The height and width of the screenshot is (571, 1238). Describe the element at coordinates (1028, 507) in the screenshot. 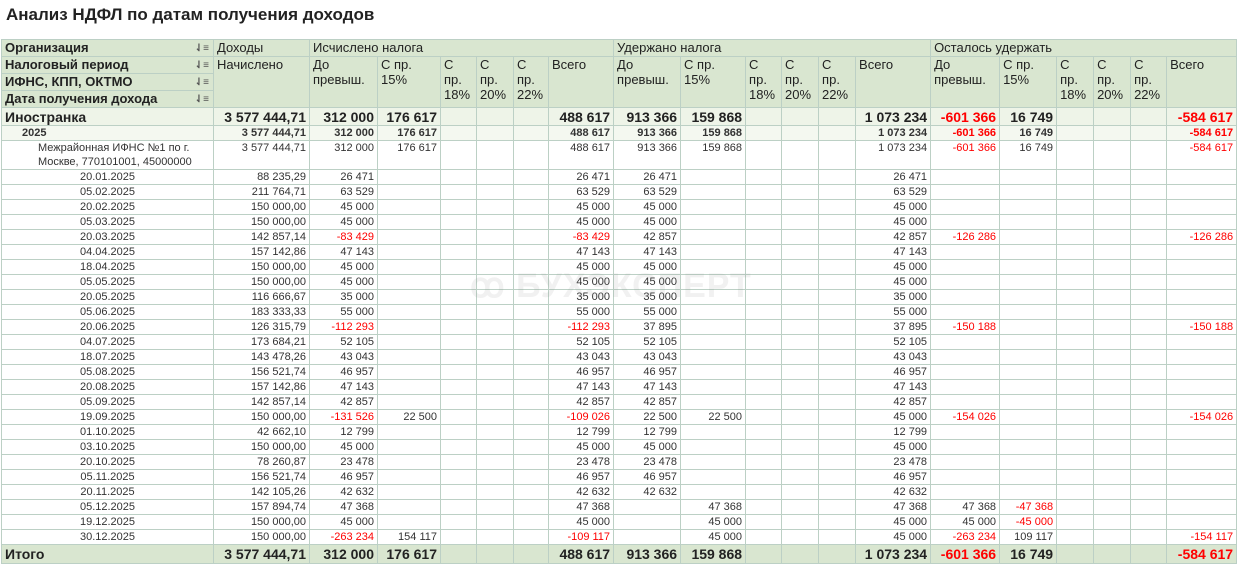

I see `value-cell: -47 368` at that location.